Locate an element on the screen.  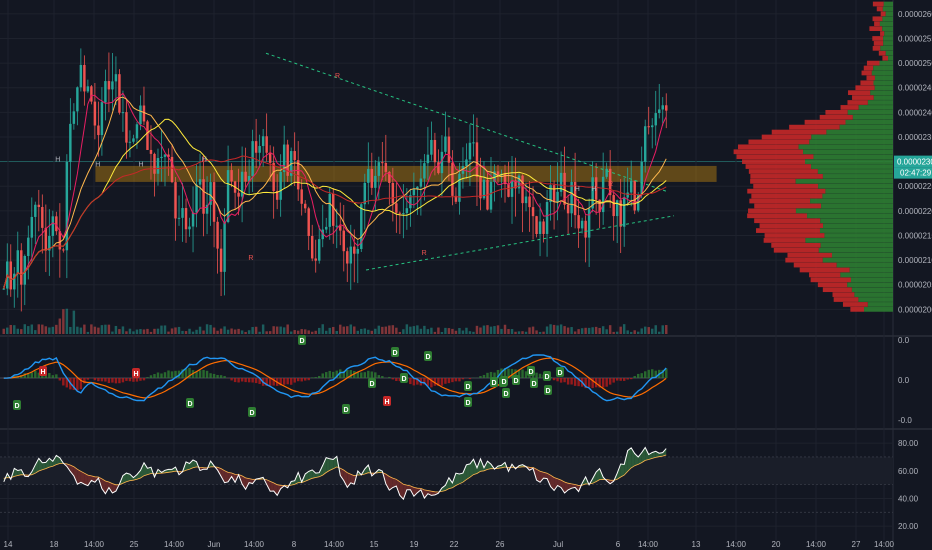
price-tick-label: 0.00002250 is located at coordinates (915, 186).